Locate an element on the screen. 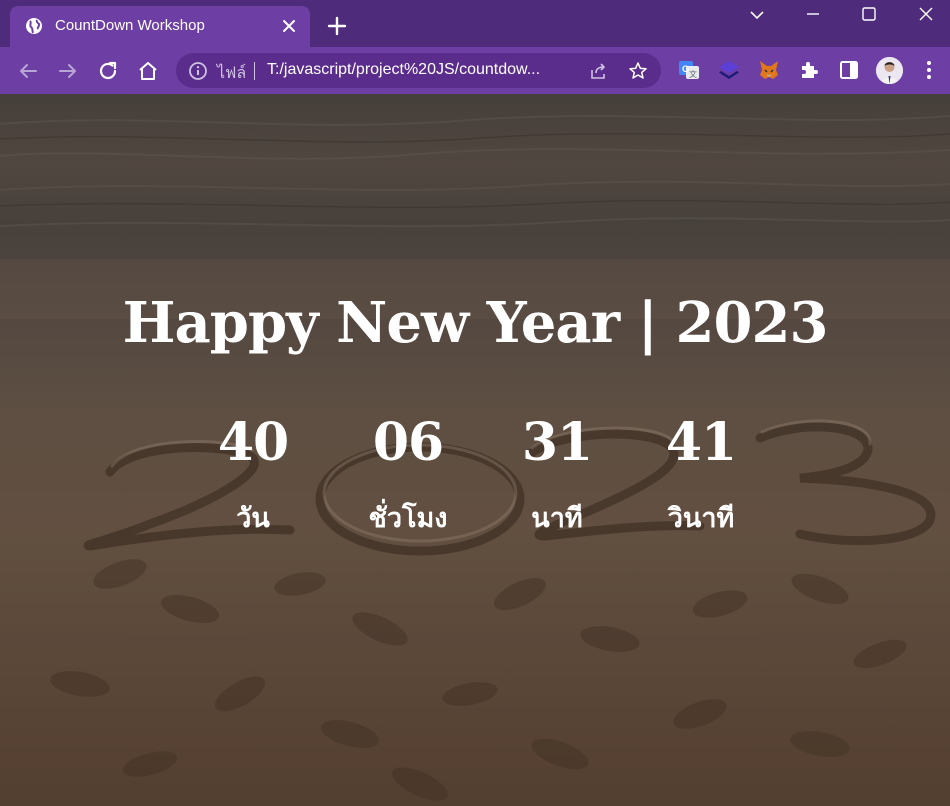 The height and width of the screenshot is (806, 950). countdown-hours-label: ชั่วโมง is located at coordinates (408, 518).